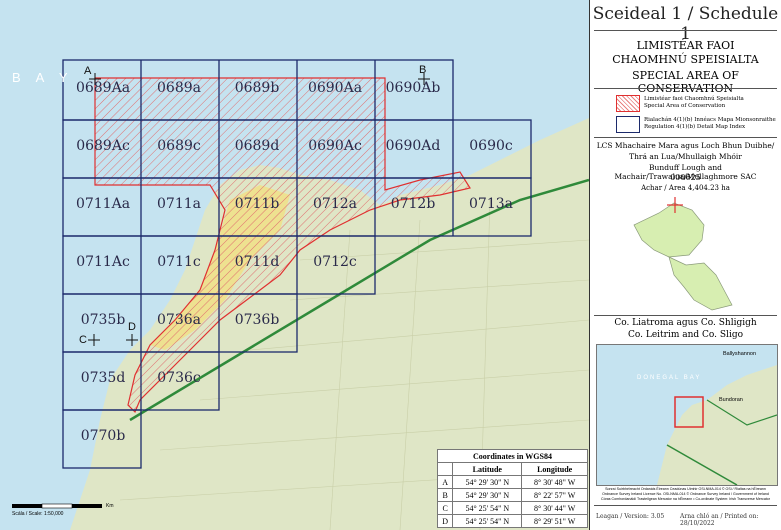 This screenshot has width=781, height=530. Describe the element at coordinates (335, 262) in the screenshot. I see `tile-label-0712c: 0712c` at that location.